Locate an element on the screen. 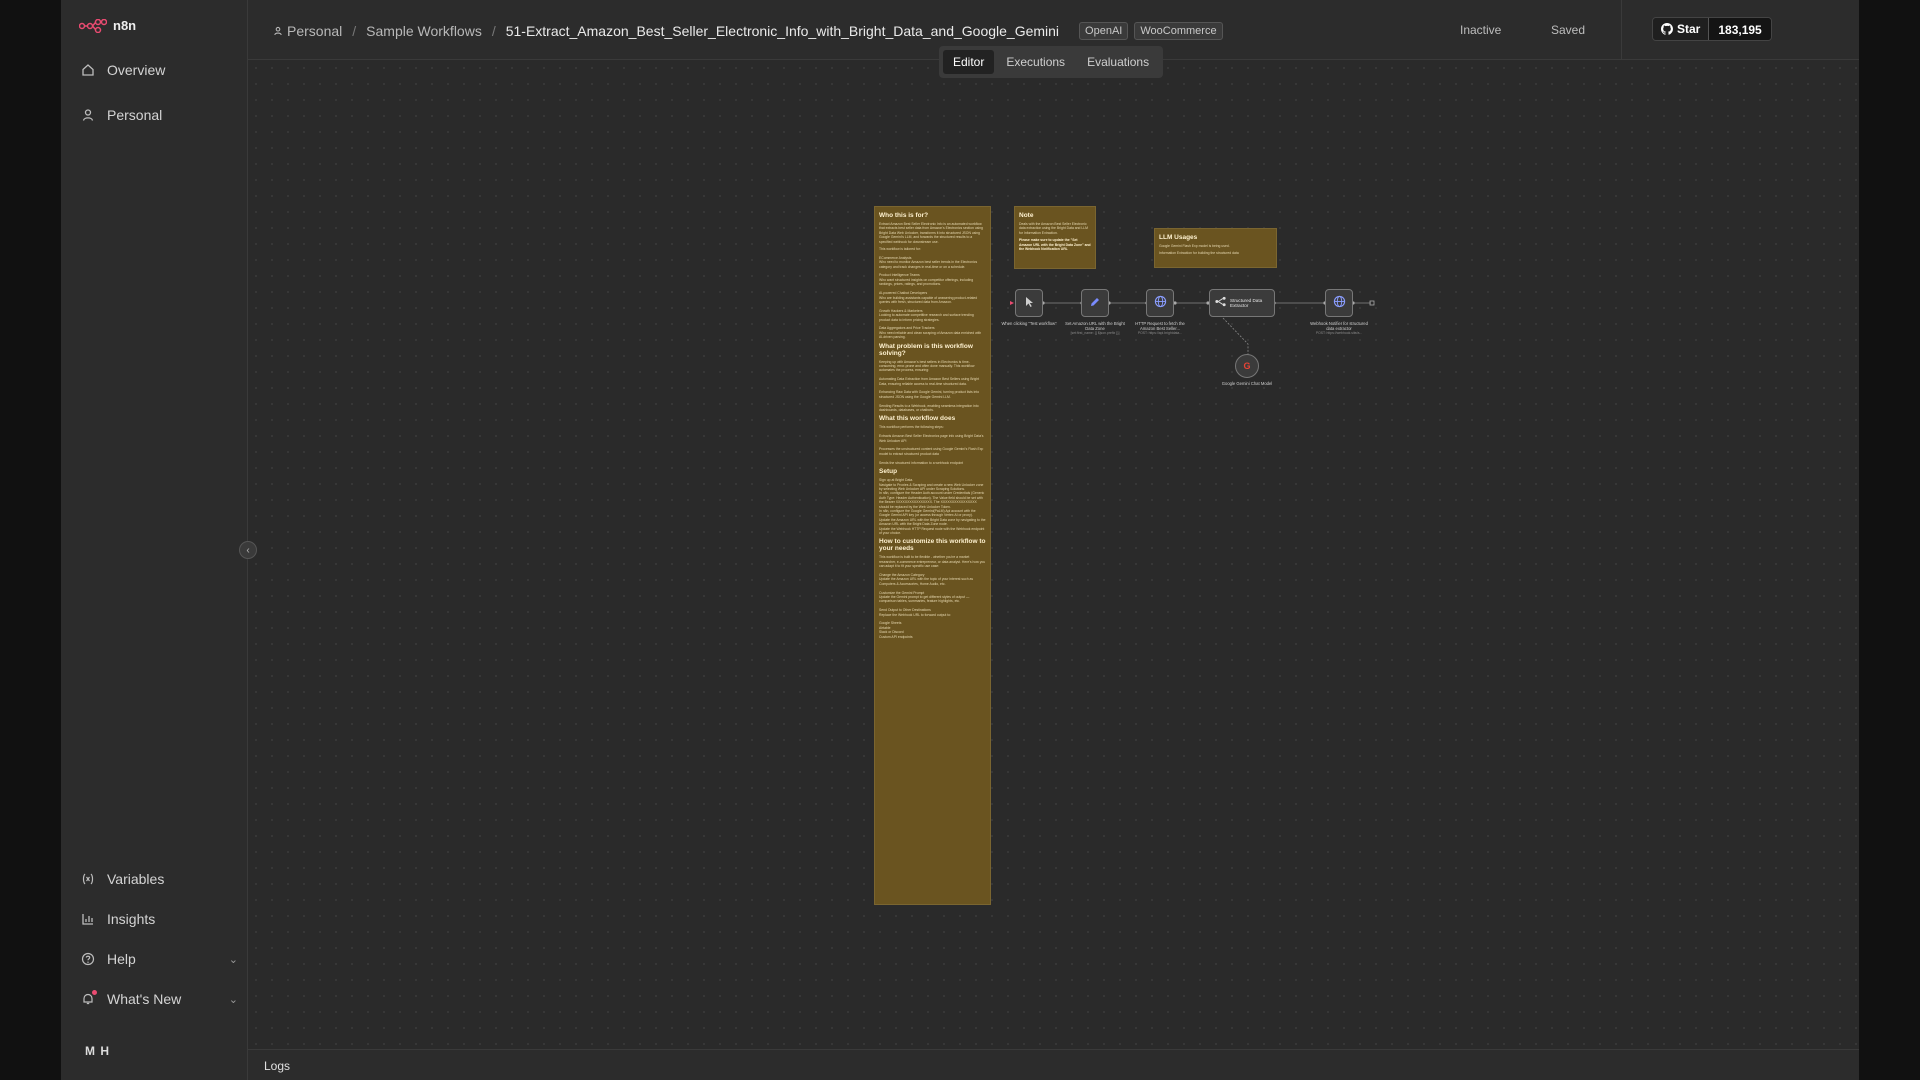 This screenshot has height=1080, width=1920. sidebar-item-help: Help ⌄ is located at coordinates (159, 959).